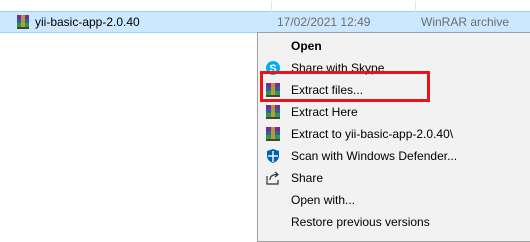 The height and width of the screenshot is (242, 530). What do you see at coordinates (338, 68) in the screenshot?
I see `menu-item-label: Share with Skype` at bounding box center [338, 68].